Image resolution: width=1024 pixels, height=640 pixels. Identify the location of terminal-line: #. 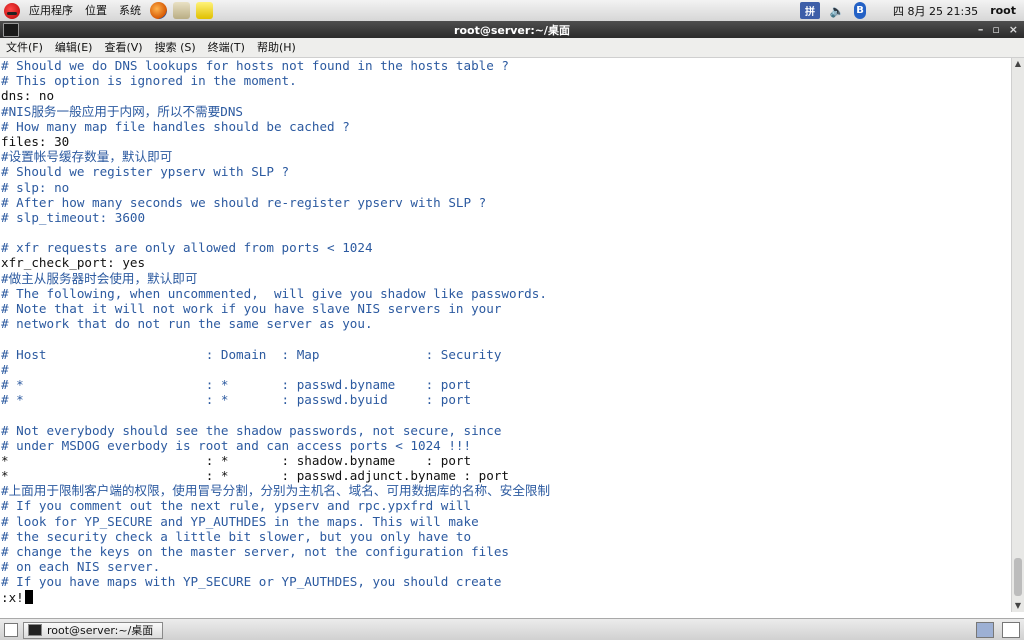
(5, 369).